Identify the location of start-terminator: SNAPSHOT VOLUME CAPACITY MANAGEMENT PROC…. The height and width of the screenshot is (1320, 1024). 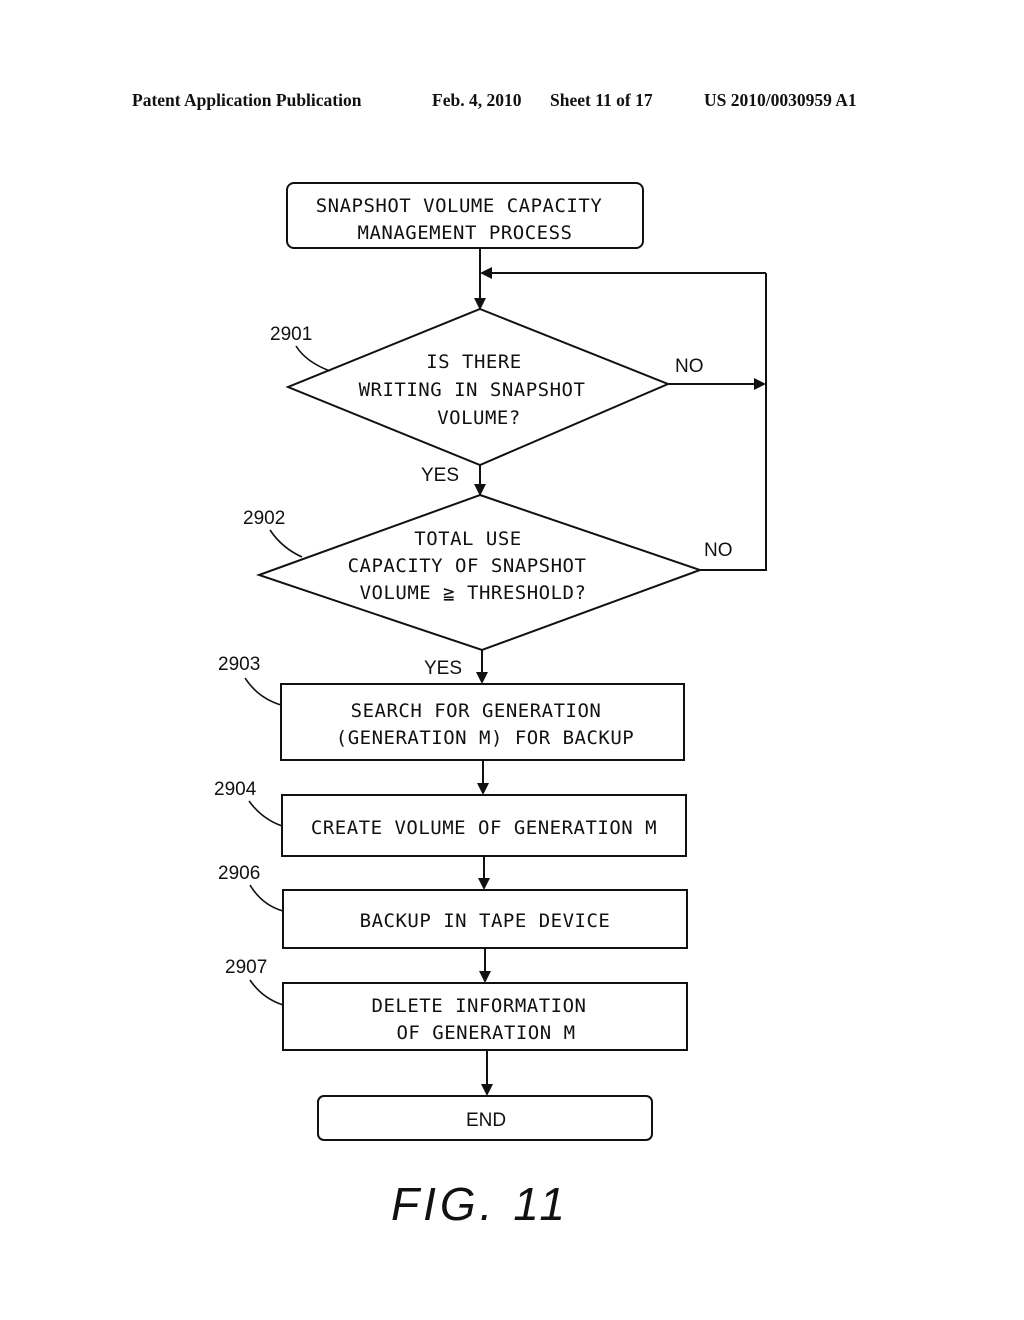
(465, 215).